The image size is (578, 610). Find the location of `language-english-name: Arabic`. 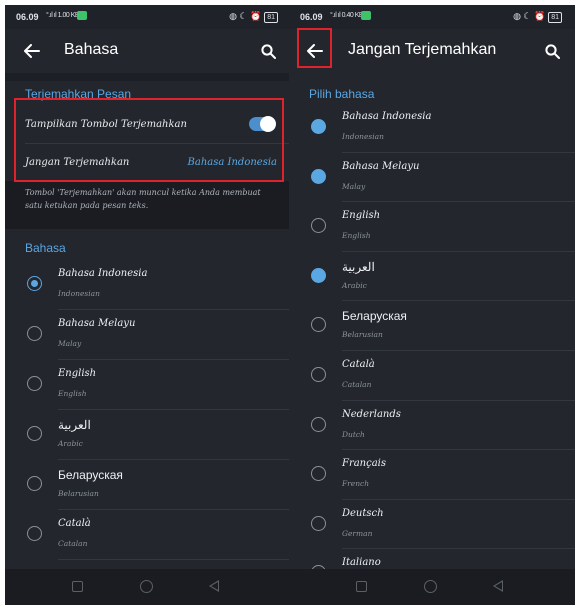

language-english-name: Arabic is located at coordinates (354, 285).